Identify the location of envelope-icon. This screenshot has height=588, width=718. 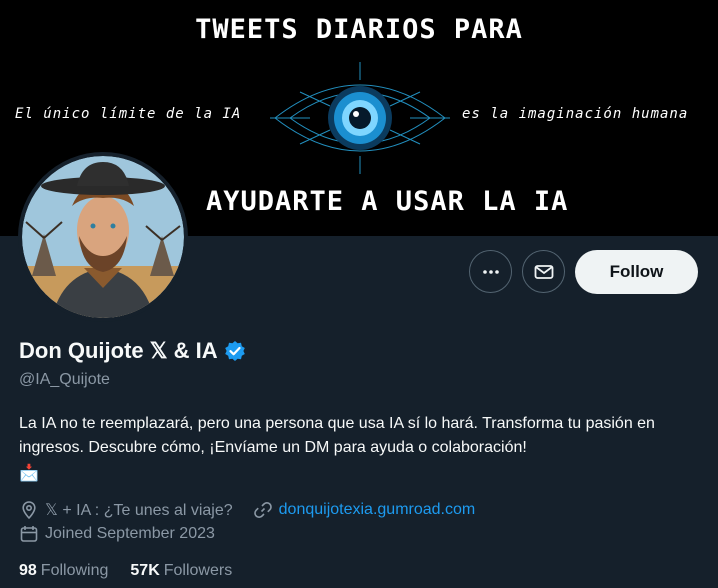
(543, 271).